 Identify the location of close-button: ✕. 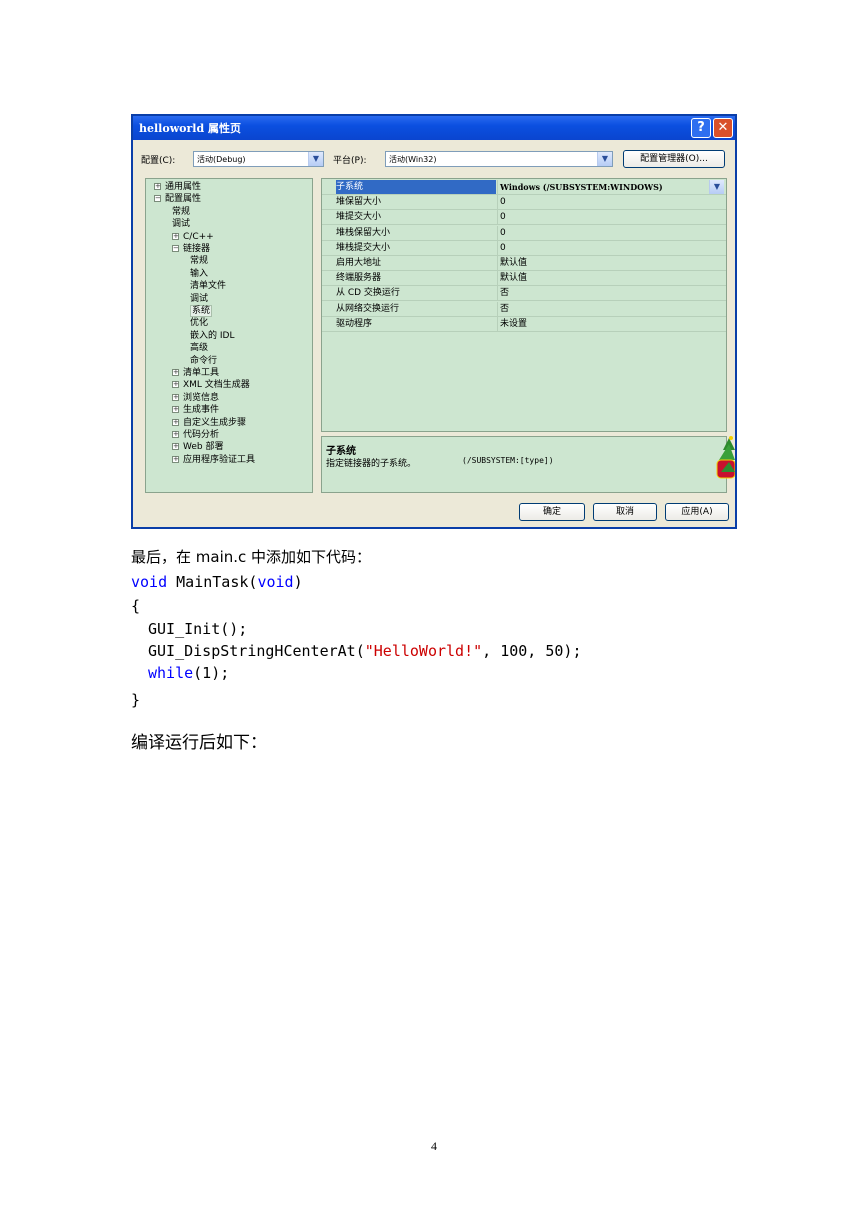
(723, 128).